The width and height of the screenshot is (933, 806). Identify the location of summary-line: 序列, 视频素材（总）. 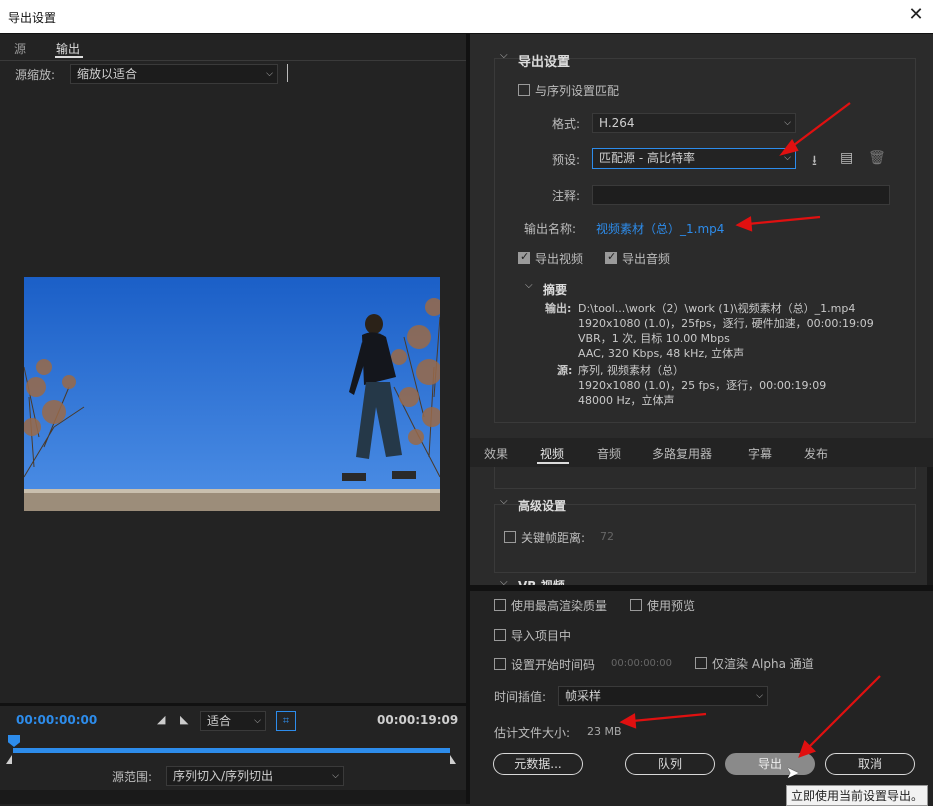
(631, 370).